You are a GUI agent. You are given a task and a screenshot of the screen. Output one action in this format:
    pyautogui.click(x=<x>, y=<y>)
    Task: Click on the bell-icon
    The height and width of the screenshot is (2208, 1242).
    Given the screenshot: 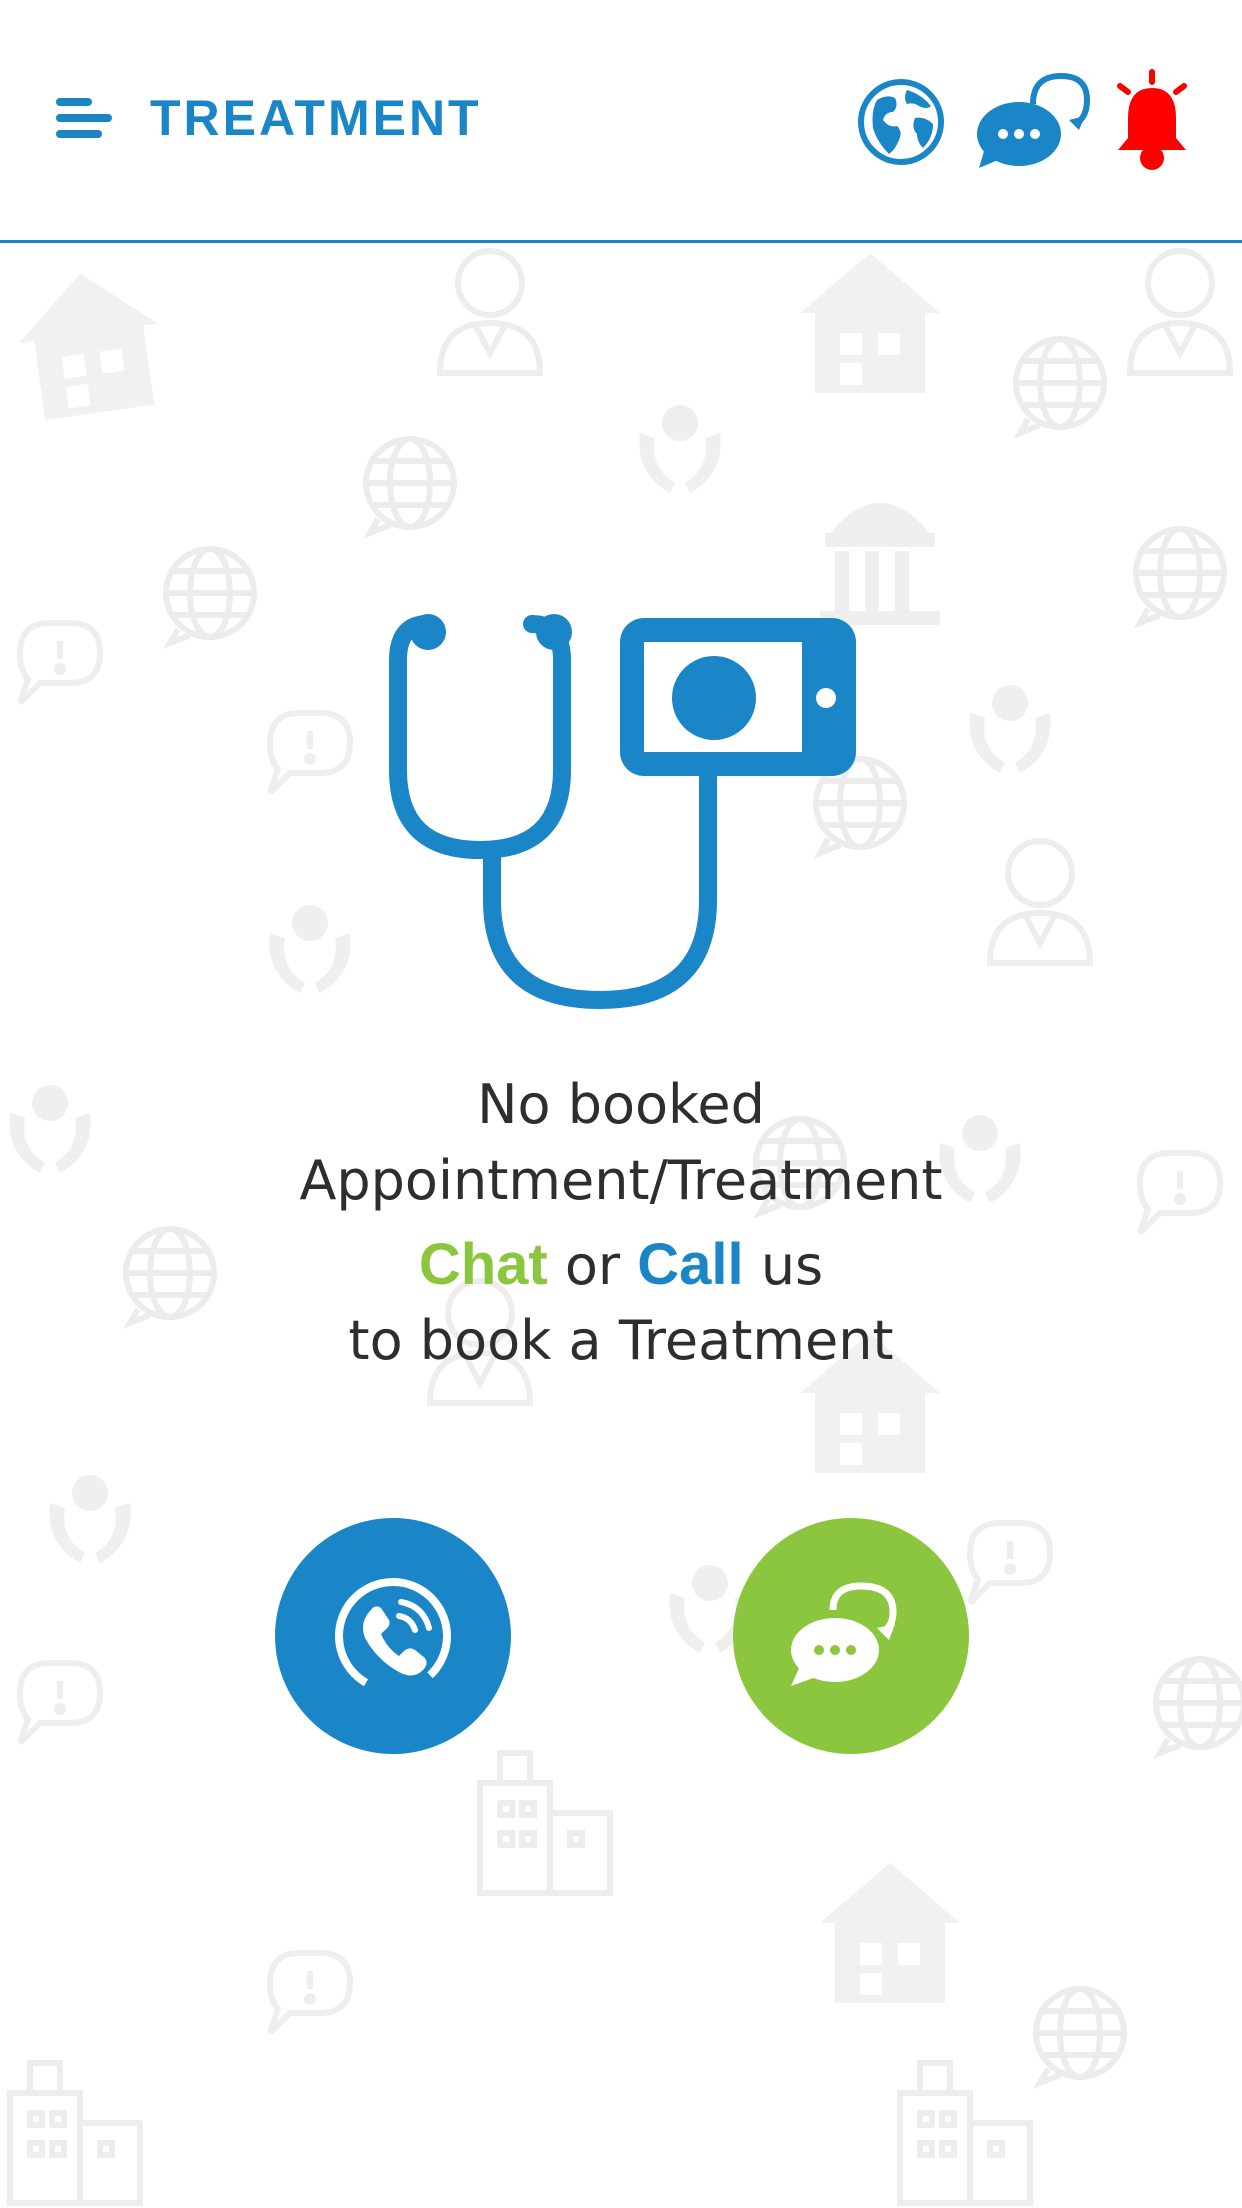 What is the action you would take?
    pyautogui.click(x=1152, y=120)
    